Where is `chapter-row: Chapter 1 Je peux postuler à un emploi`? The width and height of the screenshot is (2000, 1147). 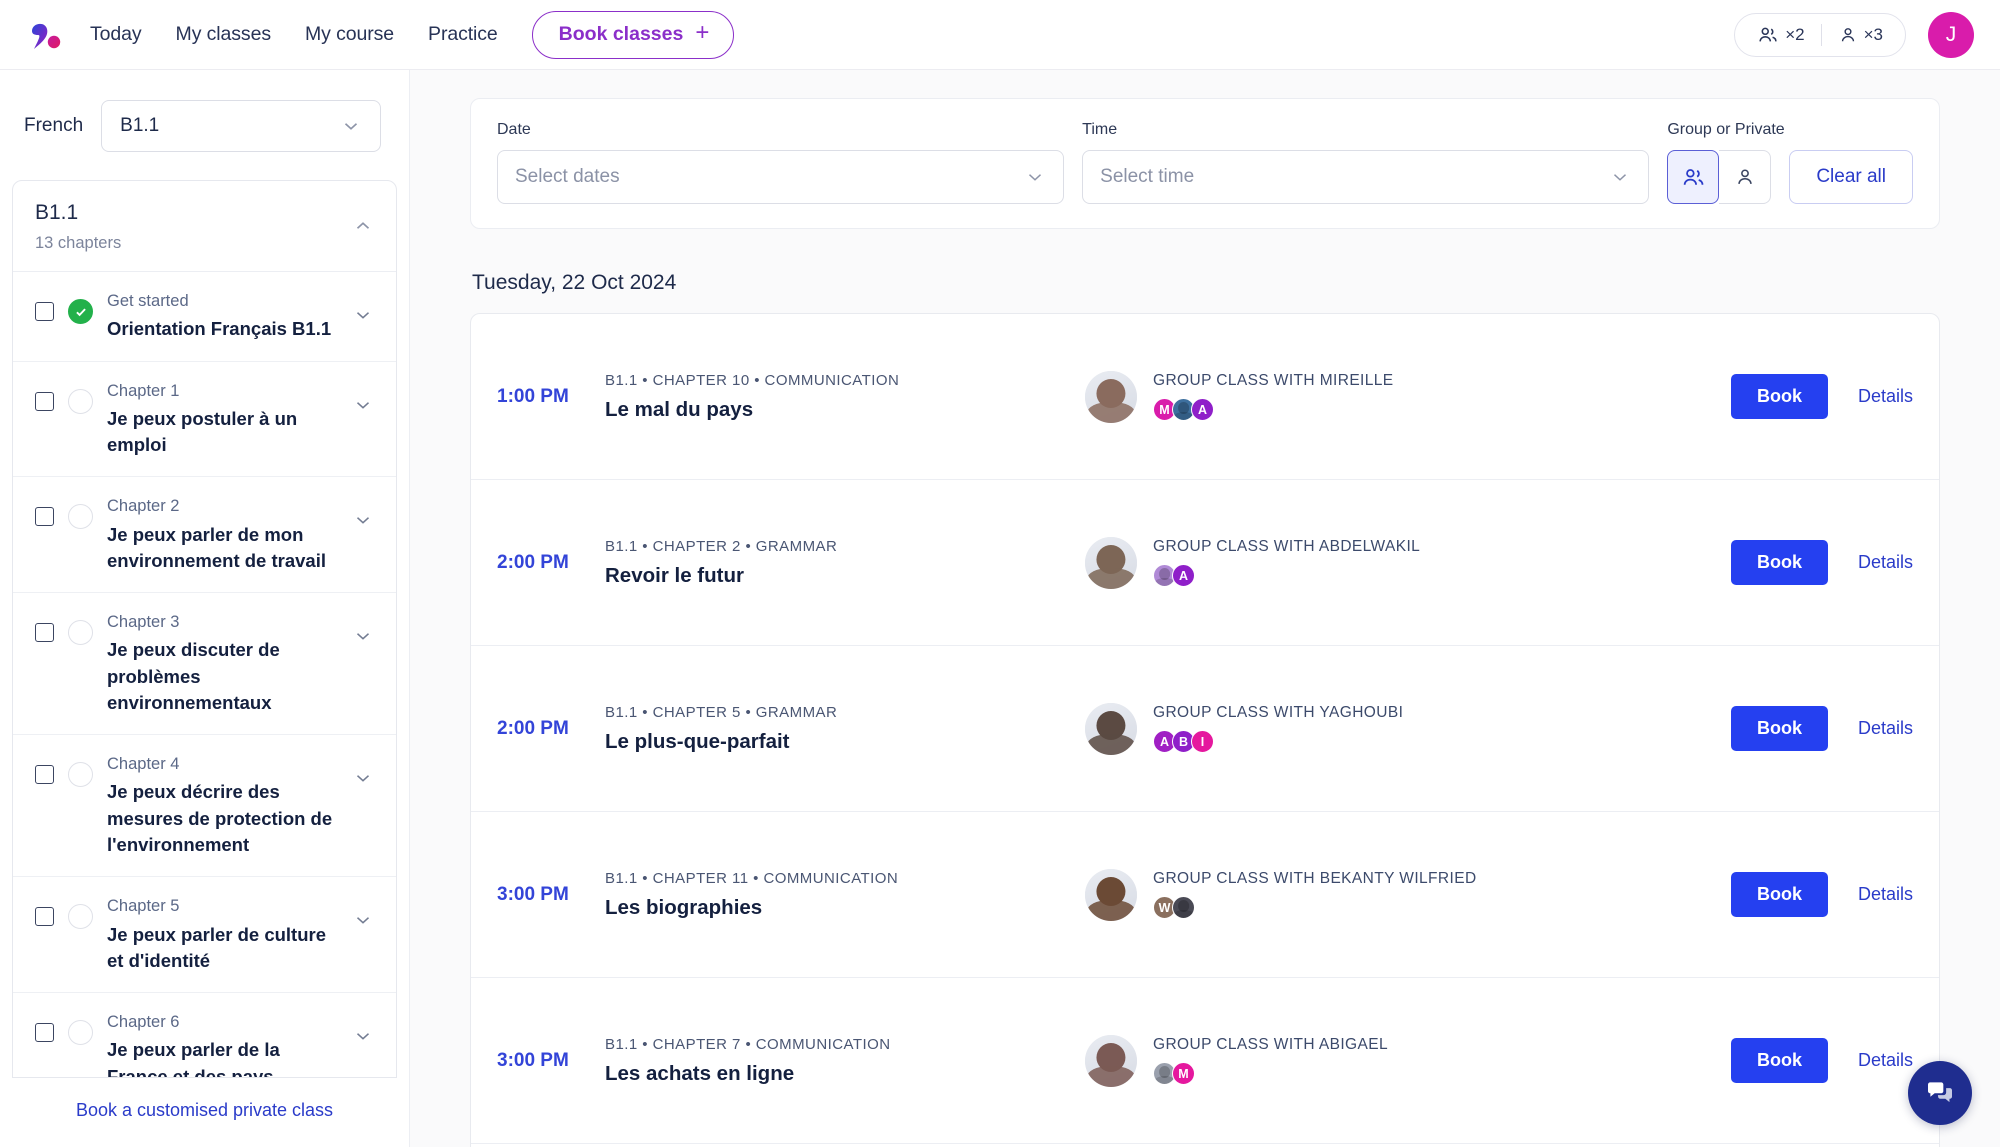
chapter-row: Chapter 1 Je peux postuler à un emploi is located at coordinates (204, 420).